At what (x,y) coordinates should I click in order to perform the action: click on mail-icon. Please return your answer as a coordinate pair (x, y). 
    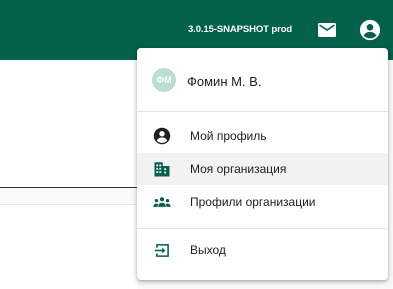
    Looking at the image, I should click on (327, 30).